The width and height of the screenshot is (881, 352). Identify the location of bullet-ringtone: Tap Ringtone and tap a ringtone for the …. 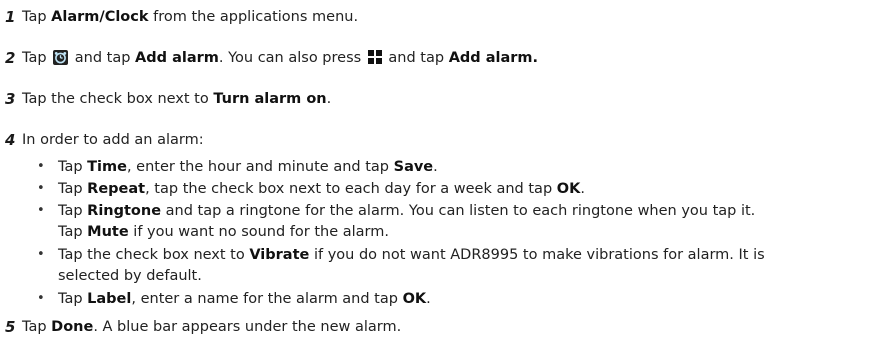
(407, 211).